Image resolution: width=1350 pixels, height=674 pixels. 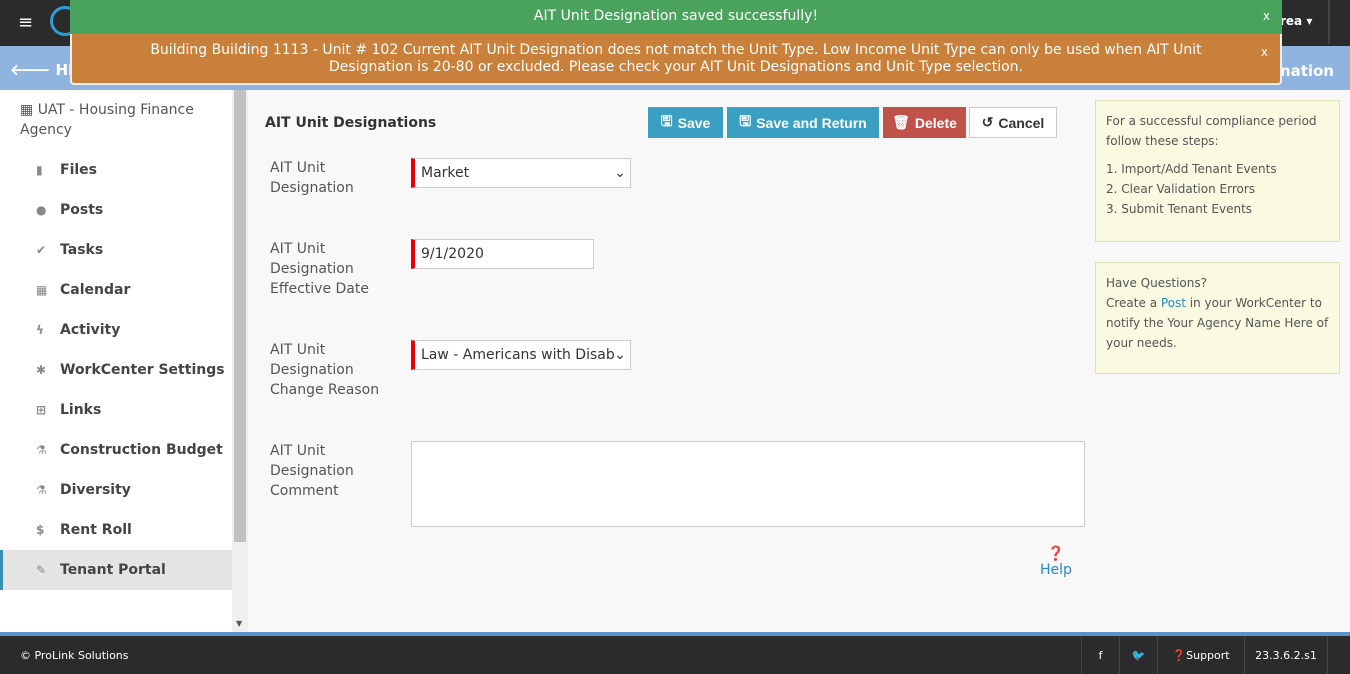 I want to click on sidebar-item-label: Files, so click(x=78, y=170).